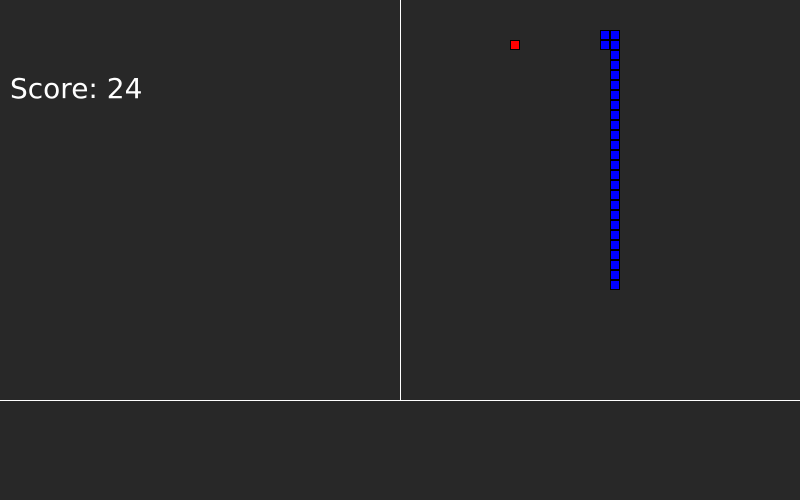 The height and width of the screenshot is (500, 800). What do you see at coordinates (515, 45) in the screenshot?
I see `food-pellet` at bounding box center [515, 45].